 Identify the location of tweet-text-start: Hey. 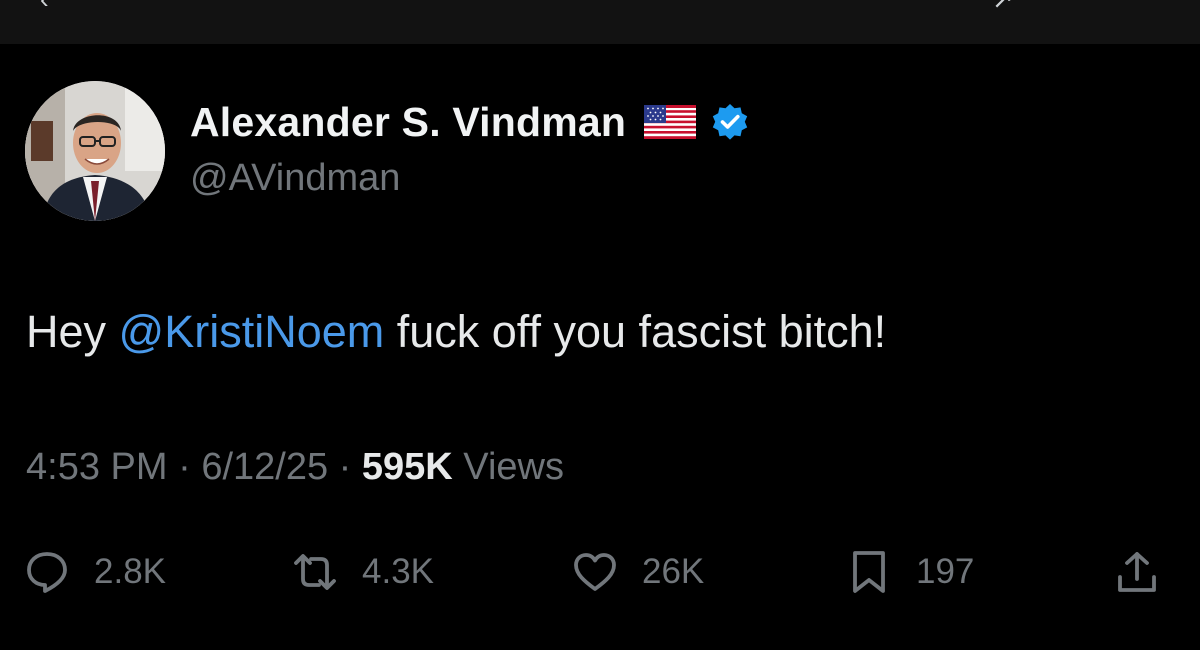
(72, 331).